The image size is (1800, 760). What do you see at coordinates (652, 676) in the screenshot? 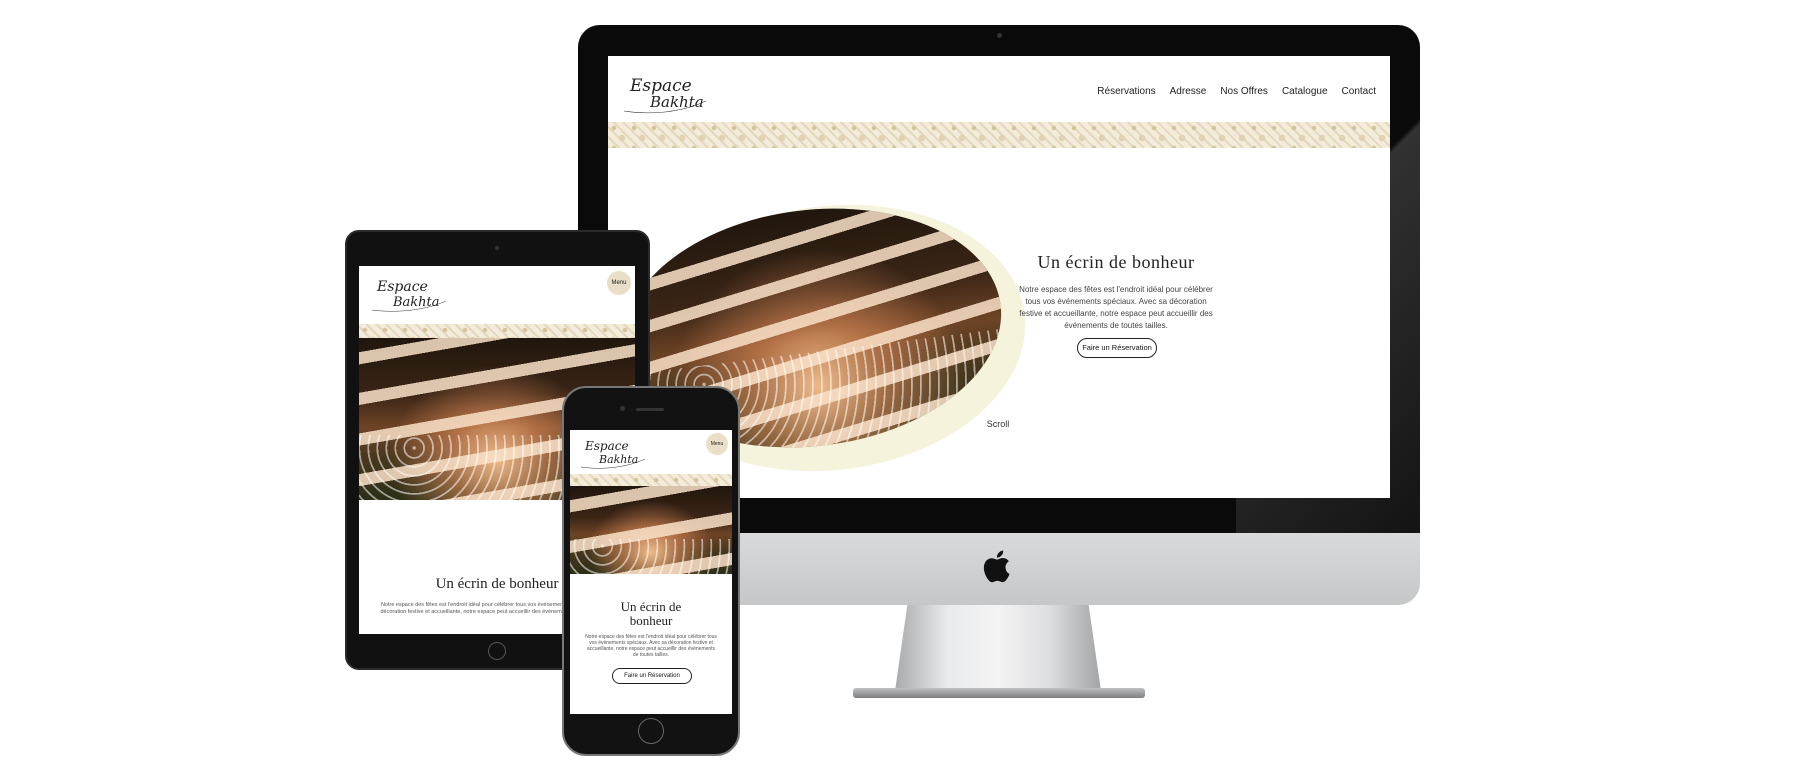
I see `phone-reservation-button: Faire un Réservation` at bounding box center [652, 676].